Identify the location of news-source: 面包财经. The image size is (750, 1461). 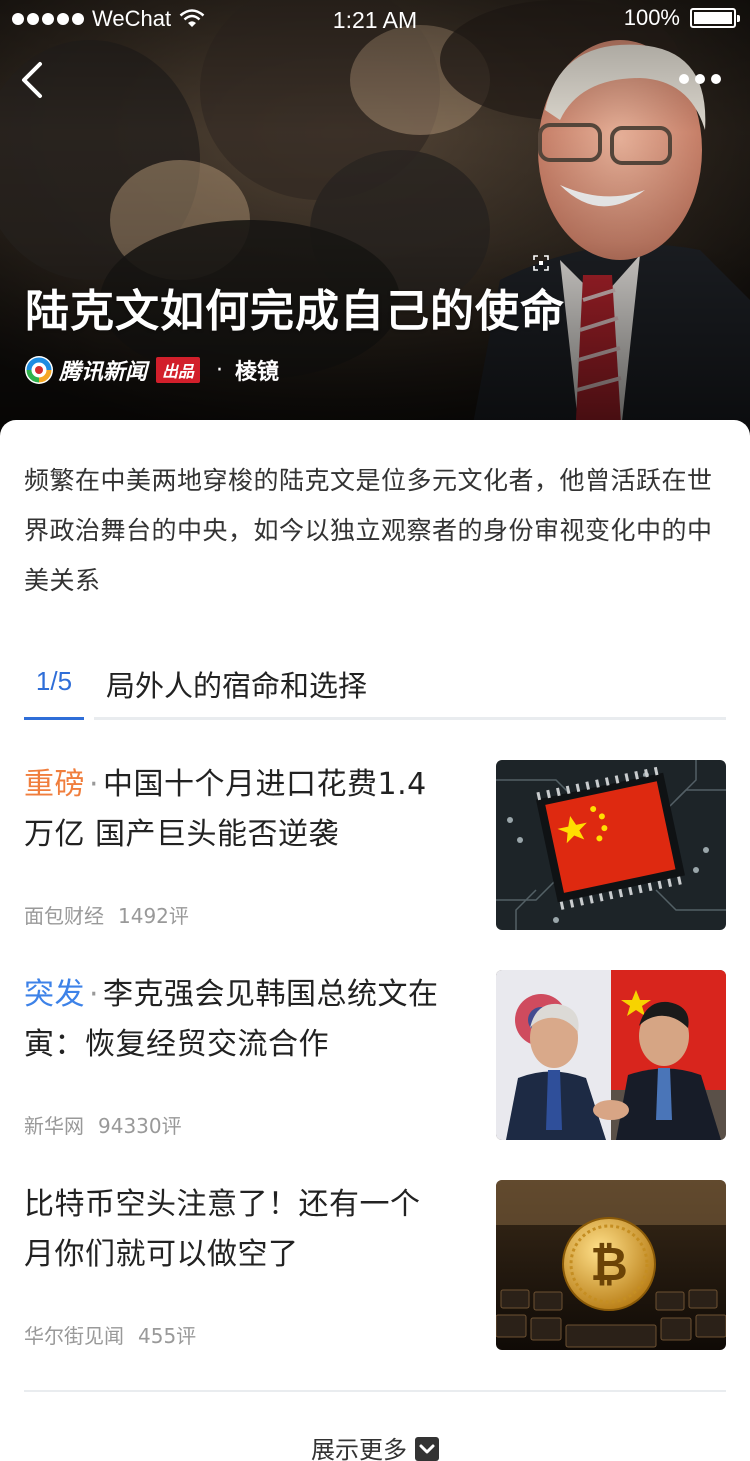
(64, 916).